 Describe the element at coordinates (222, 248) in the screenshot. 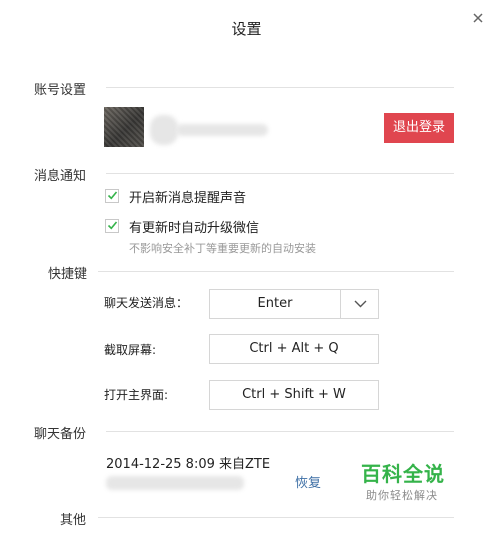

I see `update-hint: 不影响安全补丁等重要更新的自动安装` at that location.